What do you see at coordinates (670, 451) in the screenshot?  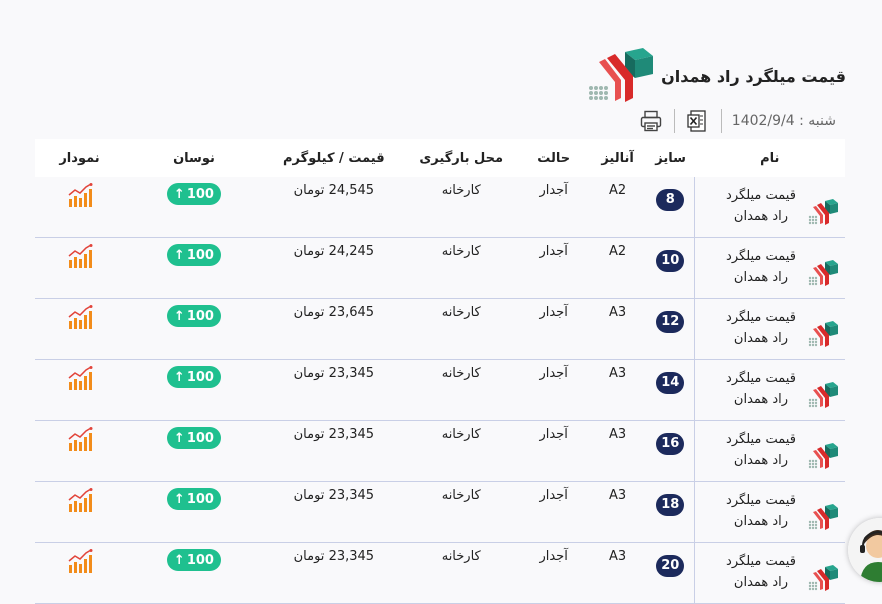 I see `cell-size: 16` at bounding box center [670, 451].